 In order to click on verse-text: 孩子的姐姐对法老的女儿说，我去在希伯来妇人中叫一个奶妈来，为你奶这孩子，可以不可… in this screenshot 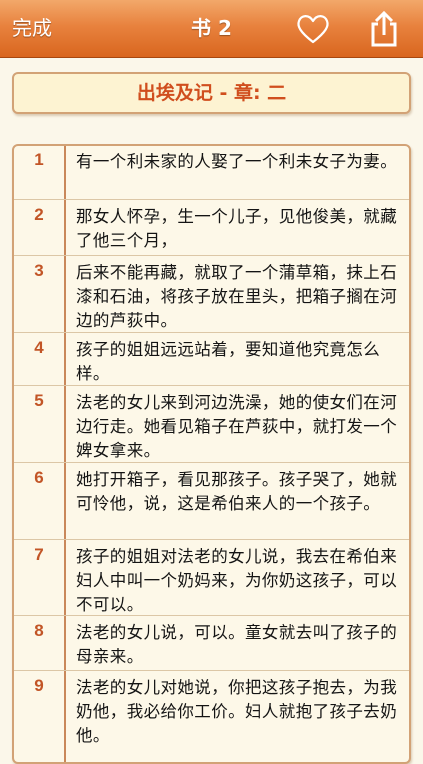, I will do `click(237, 580)`.